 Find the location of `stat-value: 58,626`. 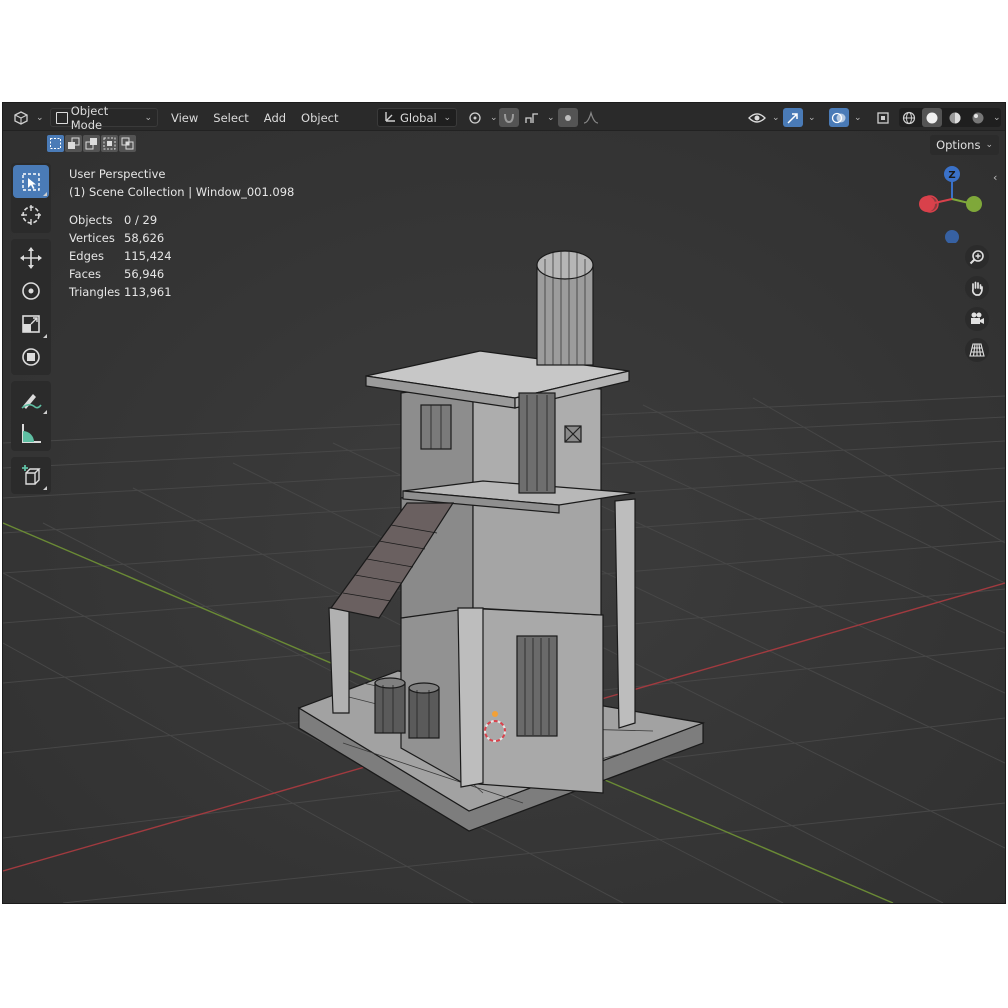

stat-value: 58,626 is located at coordinates (144, 238).